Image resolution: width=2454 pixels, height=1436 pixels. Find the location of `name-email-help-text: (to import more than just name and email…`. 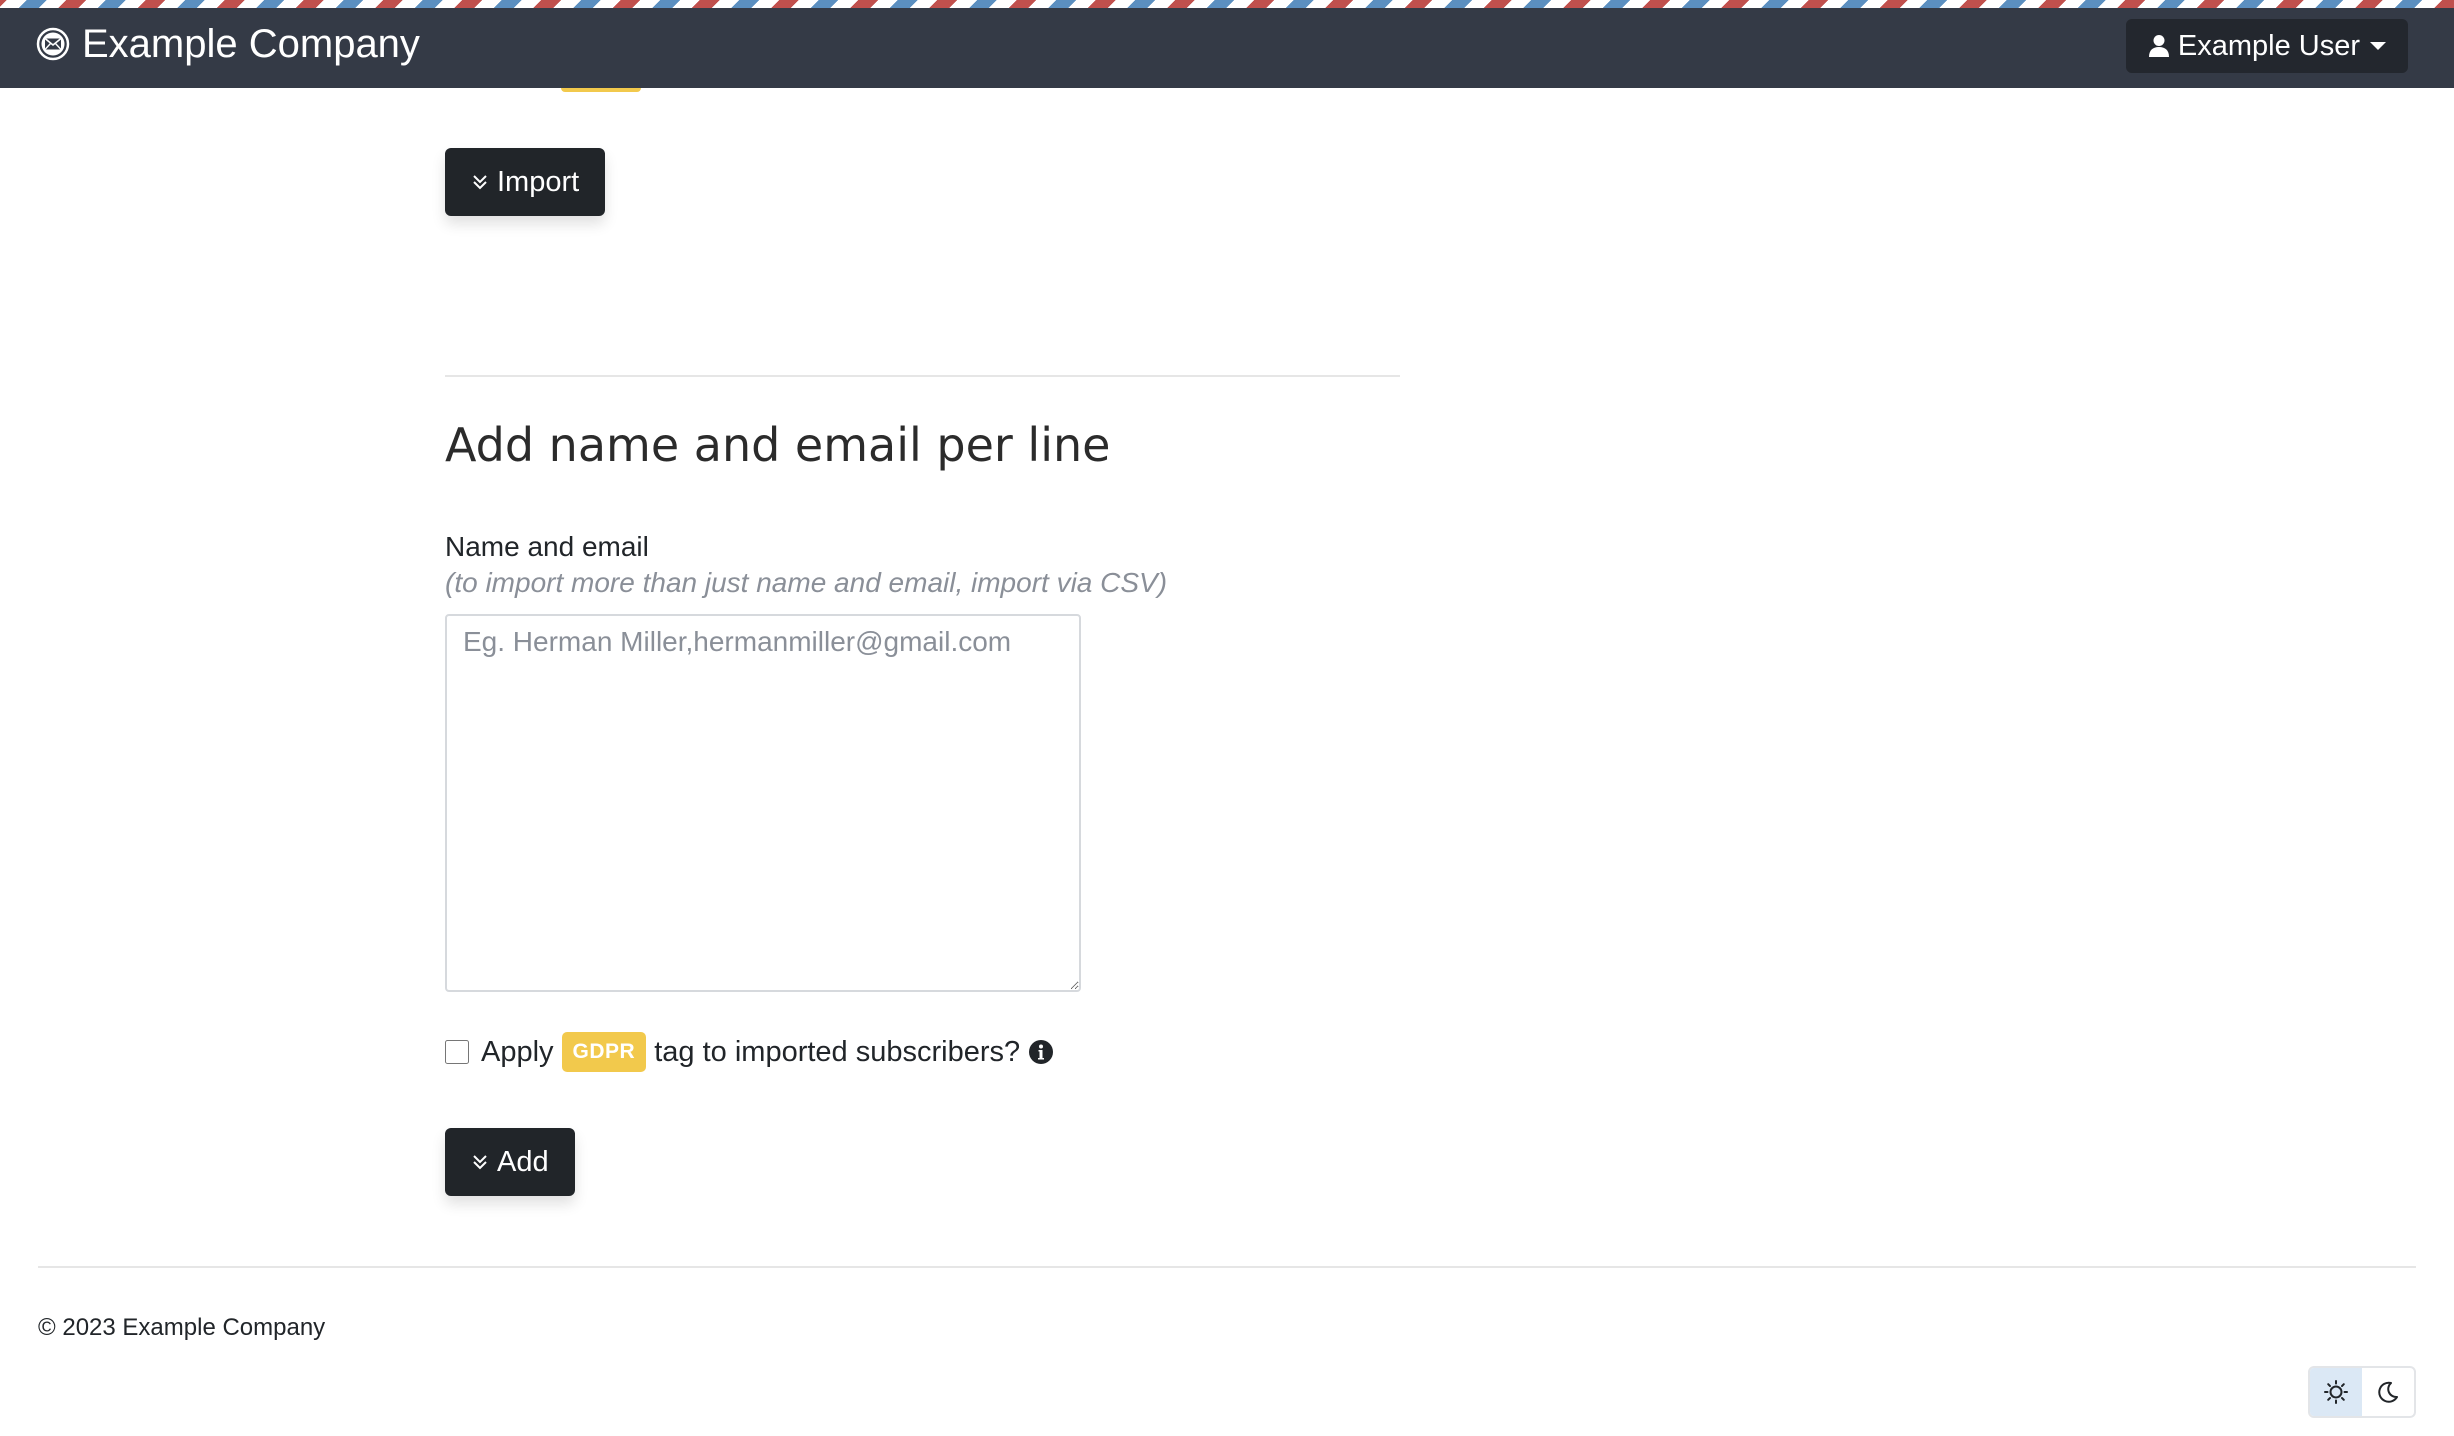

name-email-help-text: (to import more than just name and email… is located at coordinates (806, 582).